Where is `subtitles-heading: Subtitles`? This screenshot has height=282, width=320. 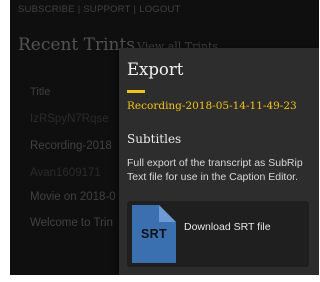
subtitles-heading: Subtitles is located at coordinates (154, 139).